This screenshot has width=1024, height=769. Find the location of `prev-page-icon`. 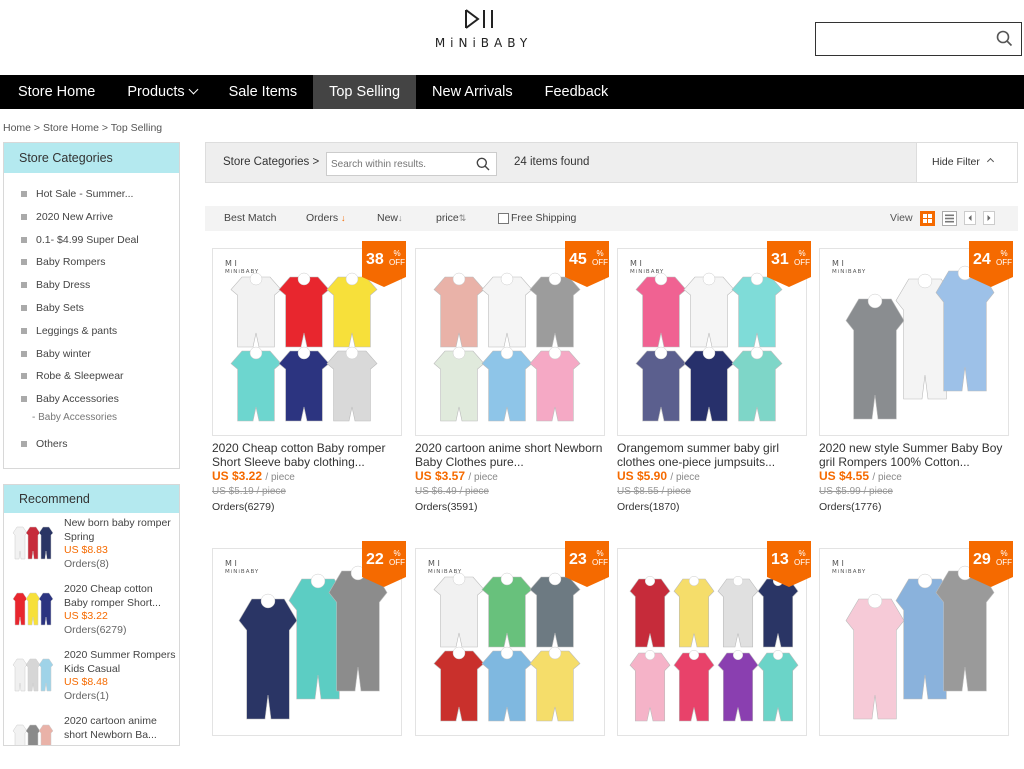

prev-page-icon is located at coordinates (970, 218).